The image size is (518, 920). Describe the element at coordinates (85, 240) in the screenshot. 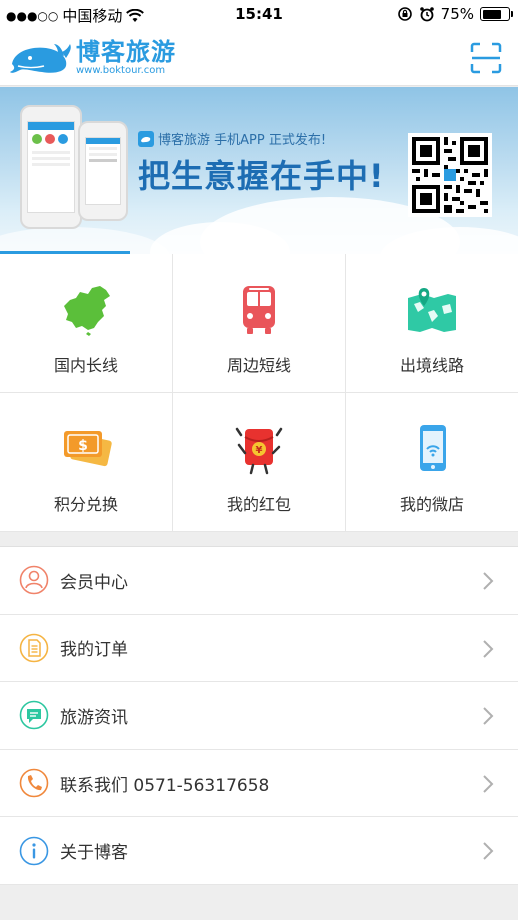

I see `cloud-decoration` at that location.